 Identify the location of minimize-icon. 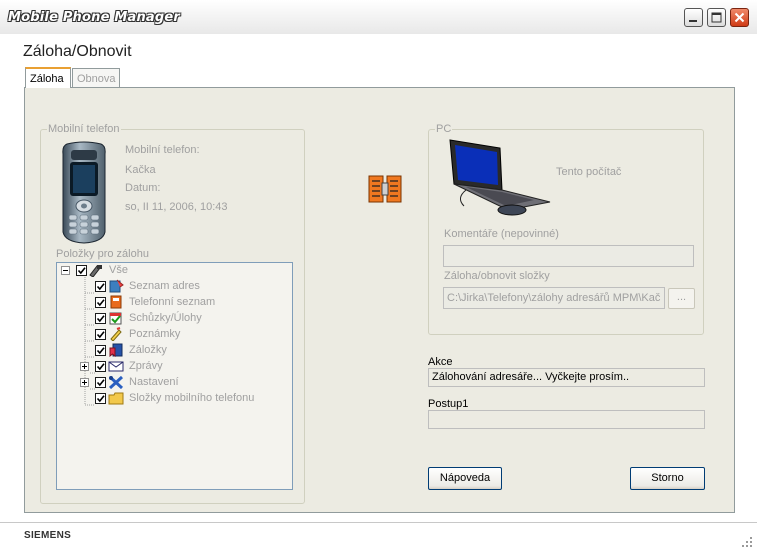
(693, 21).